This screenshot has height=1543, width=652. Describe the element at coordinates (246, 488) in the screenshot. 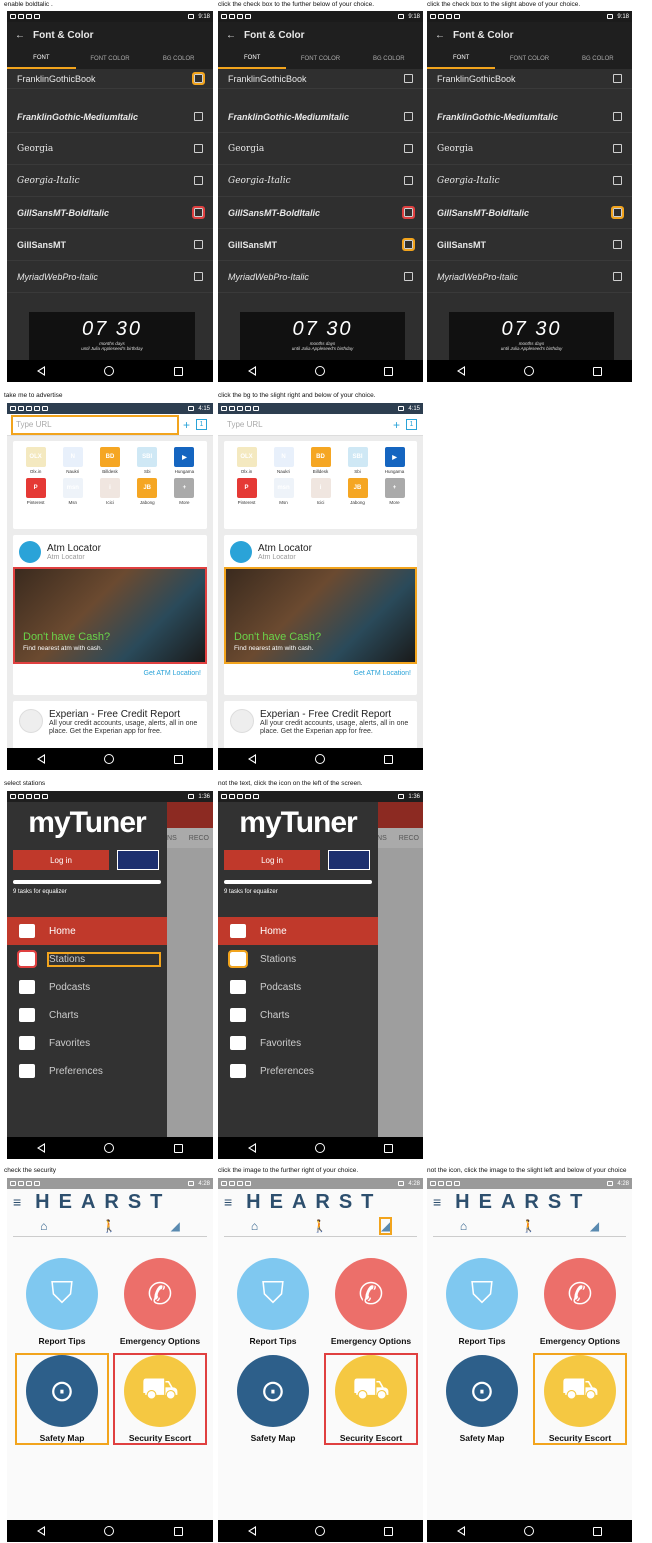

I see `app-icon: P` at that location.